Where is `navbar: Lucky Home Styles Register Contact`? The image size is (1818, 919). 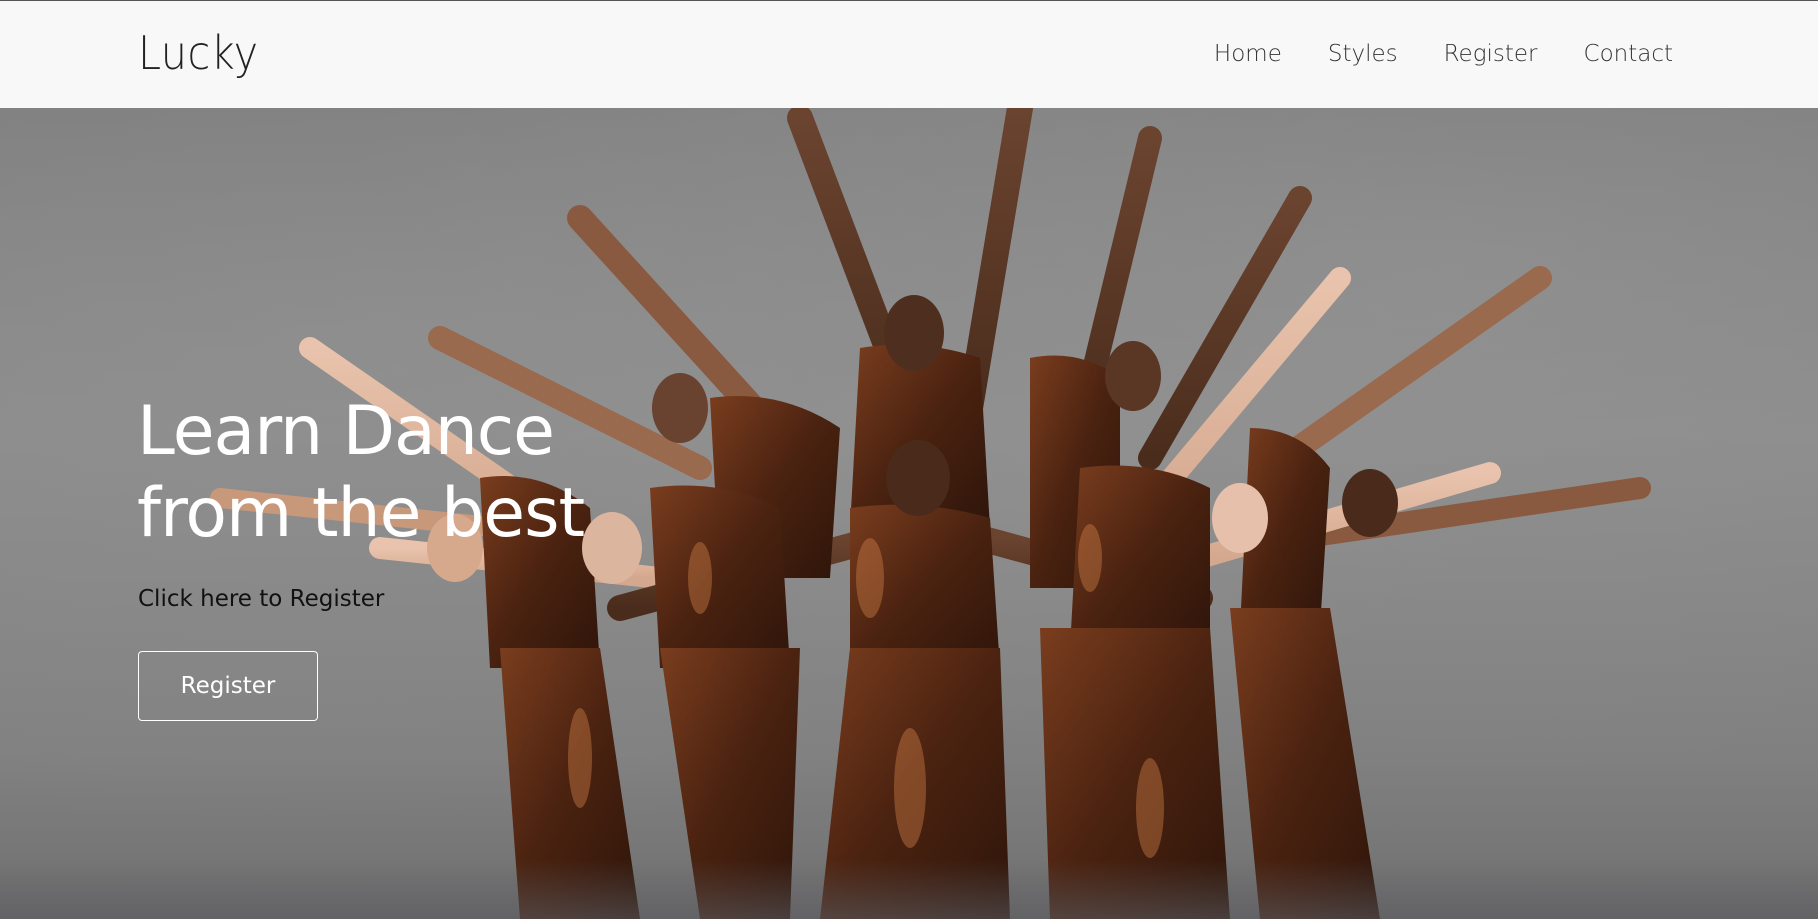 navbar: Lucky Home Styles Register Contact is located at coordinates (909, 54).